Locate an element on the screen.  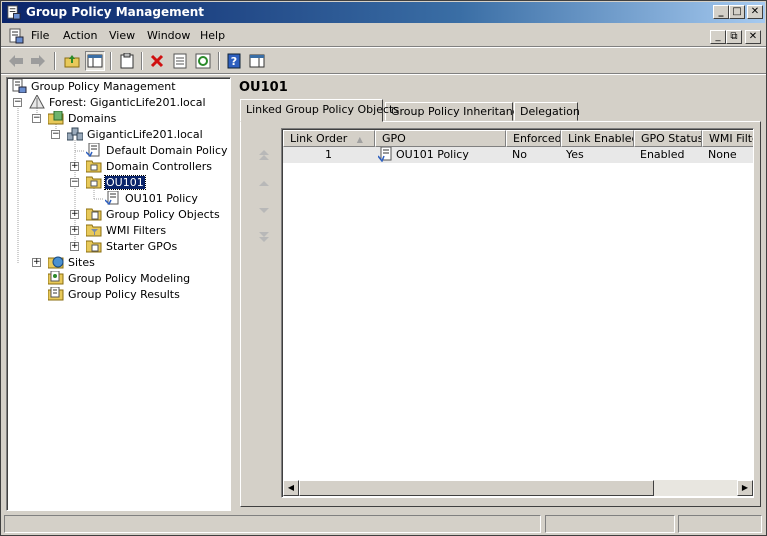
collapse-domains-toggle: − is located at coordinates (36, 118).